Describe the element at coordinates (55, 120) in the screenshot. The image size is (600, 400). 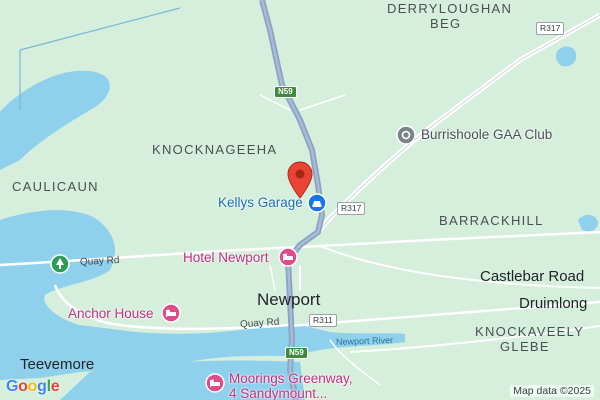
I see `lake-northwest` at that location.